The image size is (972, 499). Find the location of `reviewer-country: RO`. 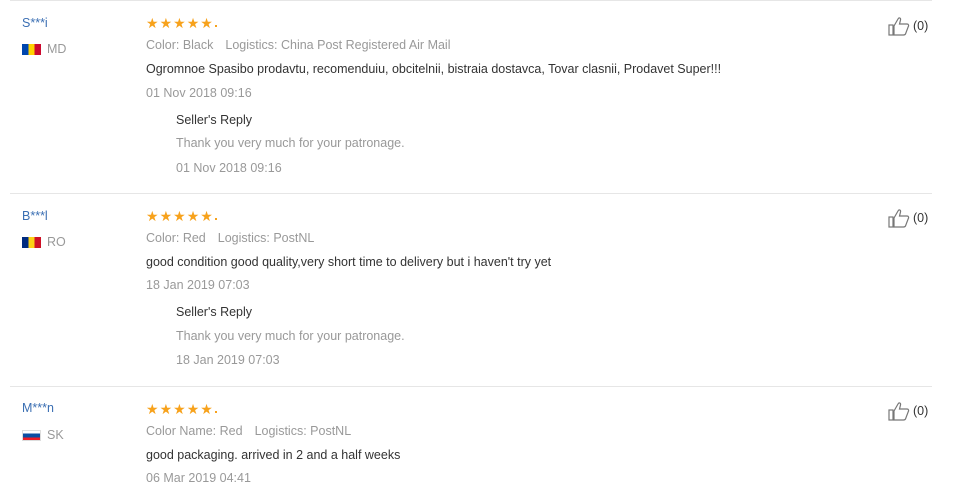

reviewer-country: RO is located at coordinates (44, 242).